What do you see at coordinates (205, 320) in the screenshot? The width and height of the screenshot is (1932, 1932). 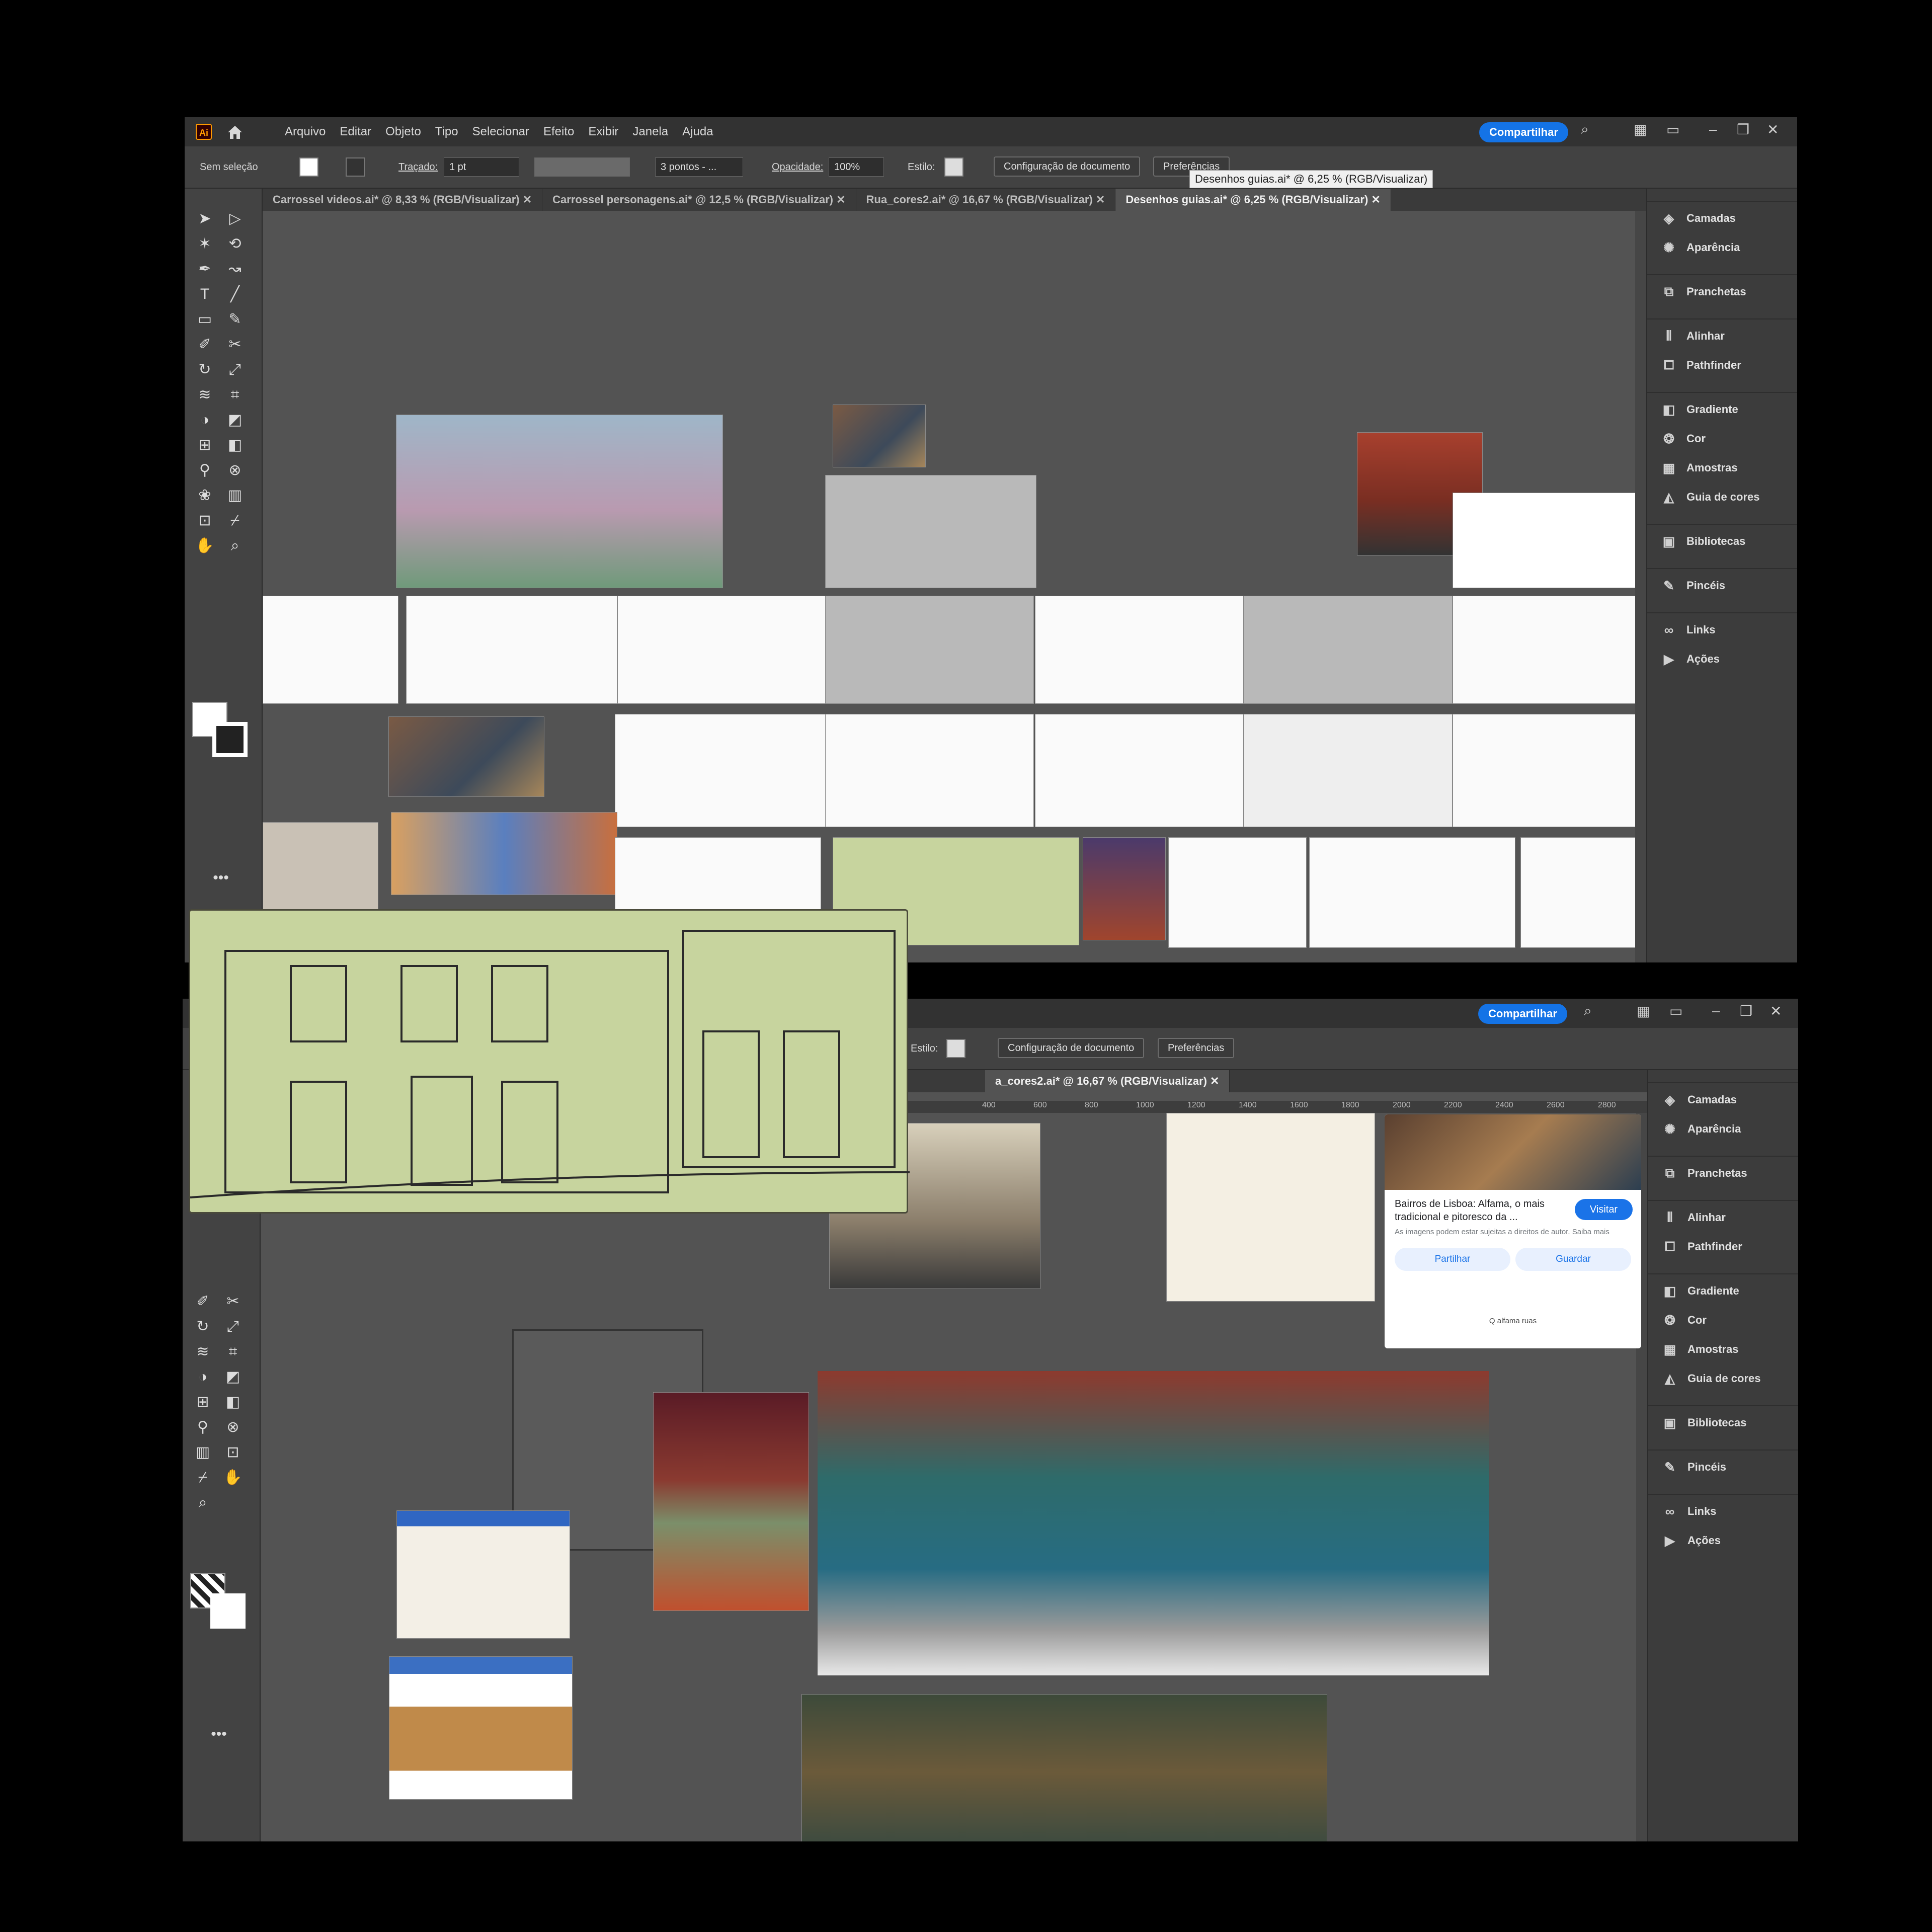 I see `rectangle-tool-icon: ▭` at bounding box center [205, 320].